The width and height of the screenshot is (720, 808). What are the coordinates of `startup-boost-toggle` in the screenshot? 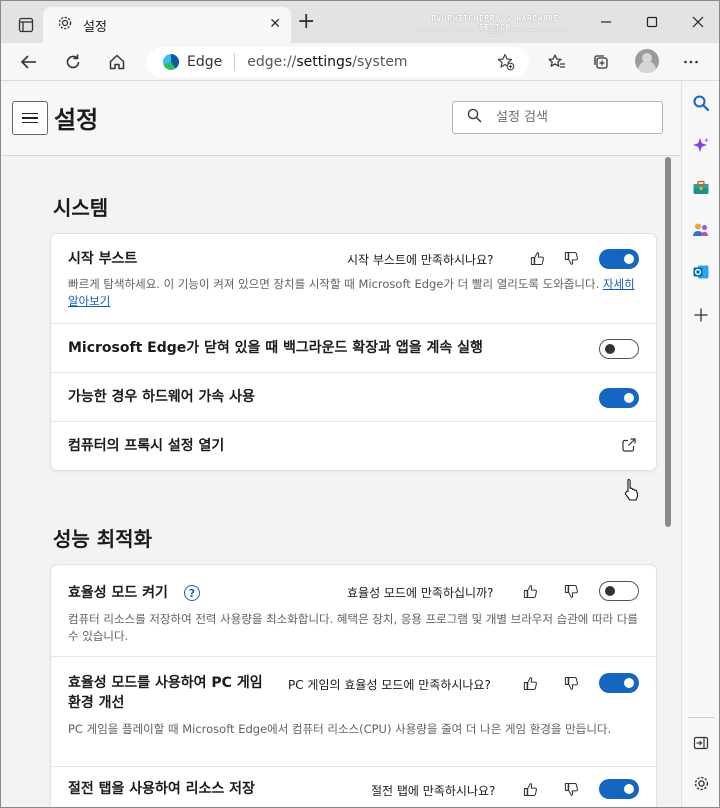 It's located at (619, 259).